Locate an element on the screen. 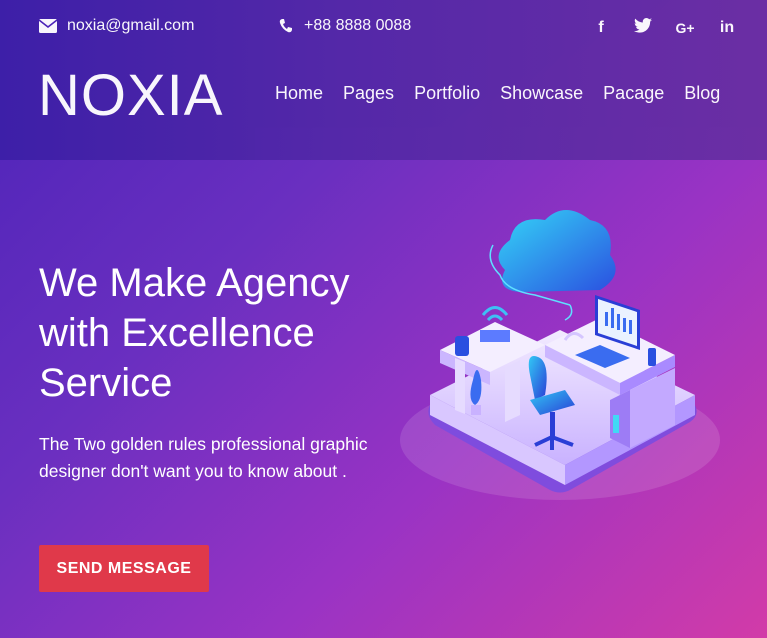 The height and width of the screenshot is (638, 767). nav-item-pacage: Pacage is located at coordinates (633, 93).